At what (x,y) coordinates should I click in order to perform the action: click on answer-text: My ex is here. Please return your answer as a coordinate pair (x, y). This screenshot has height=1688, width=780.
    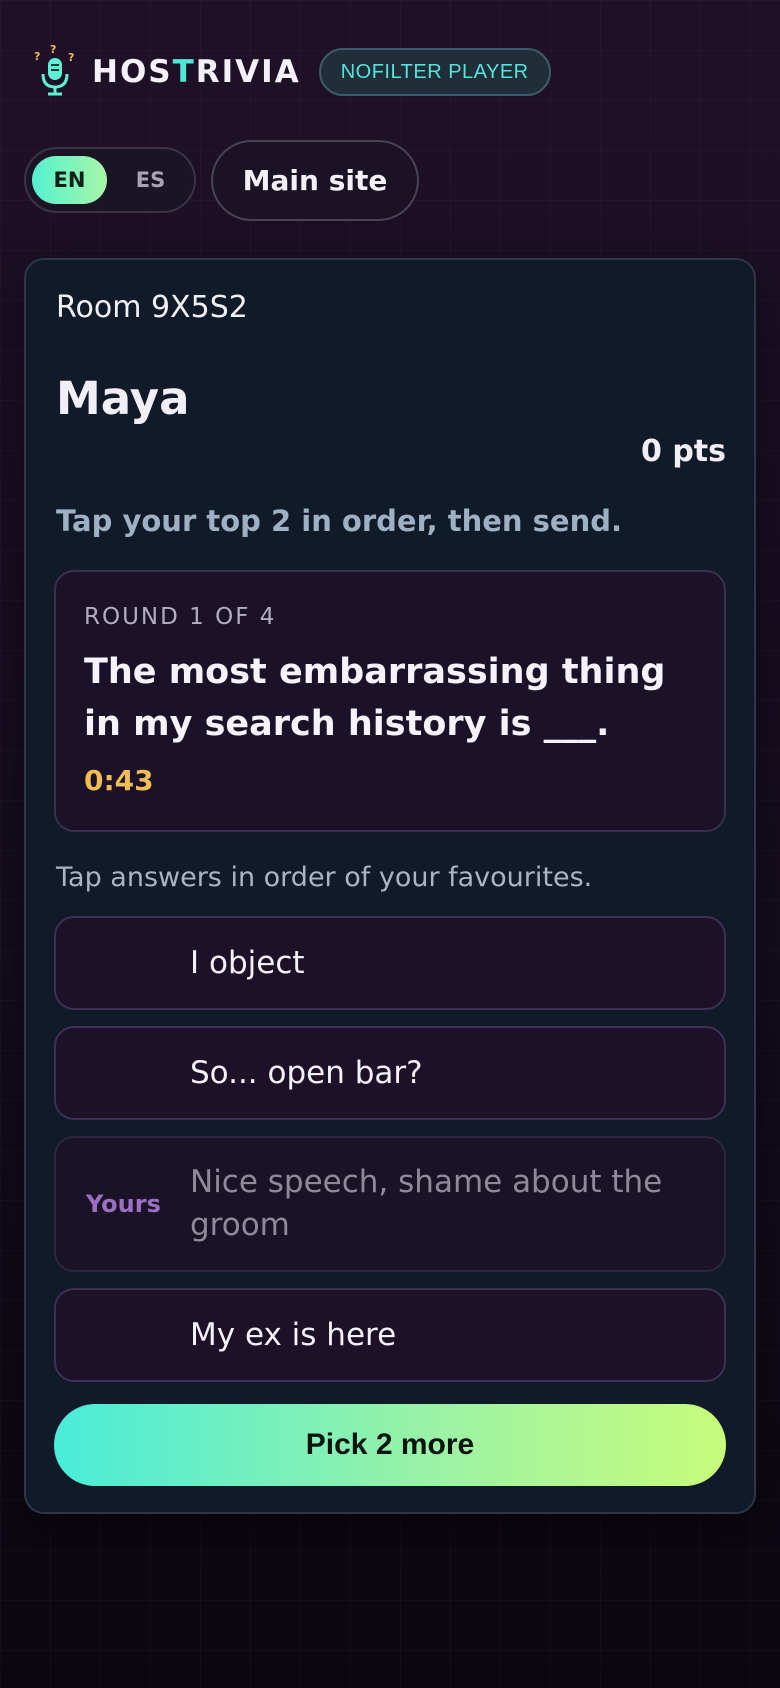
    Looking at the image, I should click on (293, 1334).